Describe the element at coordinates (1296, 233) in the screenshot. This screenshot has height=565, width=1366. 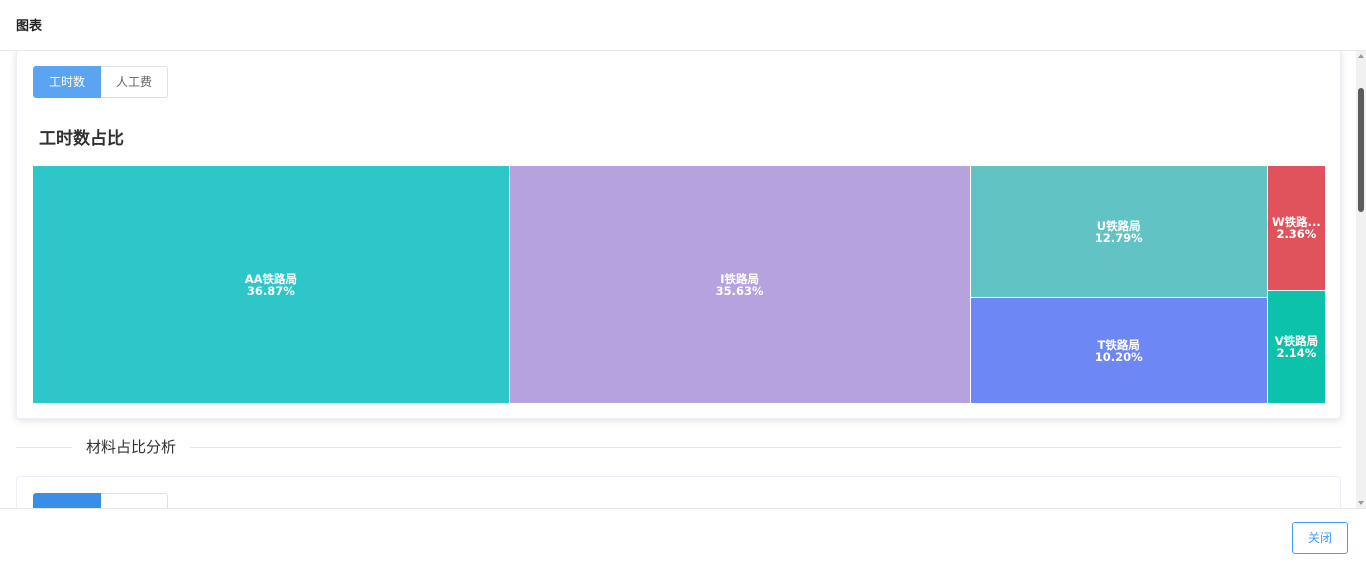
I see `tile-percent-label: 2.36%` at that location.